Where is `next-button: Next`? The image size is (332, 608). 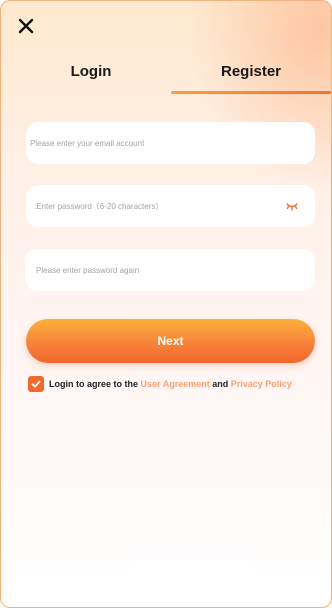 next-button: Next is located at coordinates (170, 341).